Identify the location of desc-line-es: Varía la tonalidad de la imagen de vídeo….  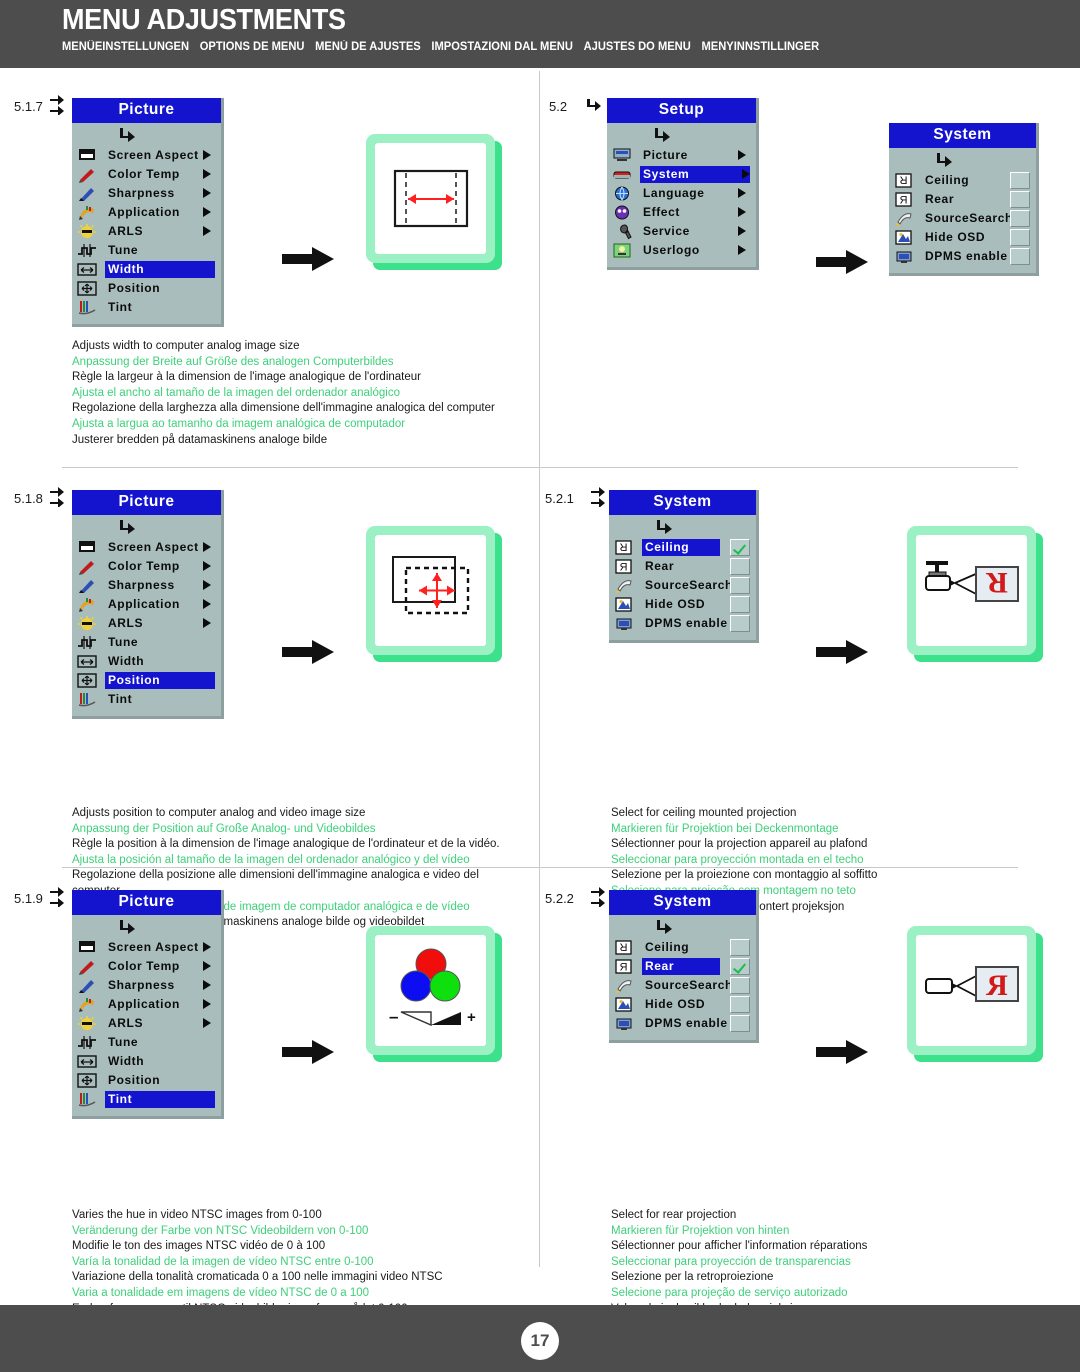
(223, 1261).